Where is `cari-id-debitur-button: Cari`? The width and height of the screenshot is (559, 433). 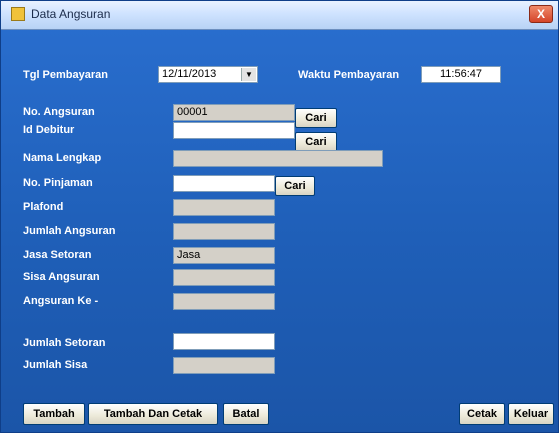 cari-id-debitur-button: Cari is located at coordinates (316, 142).